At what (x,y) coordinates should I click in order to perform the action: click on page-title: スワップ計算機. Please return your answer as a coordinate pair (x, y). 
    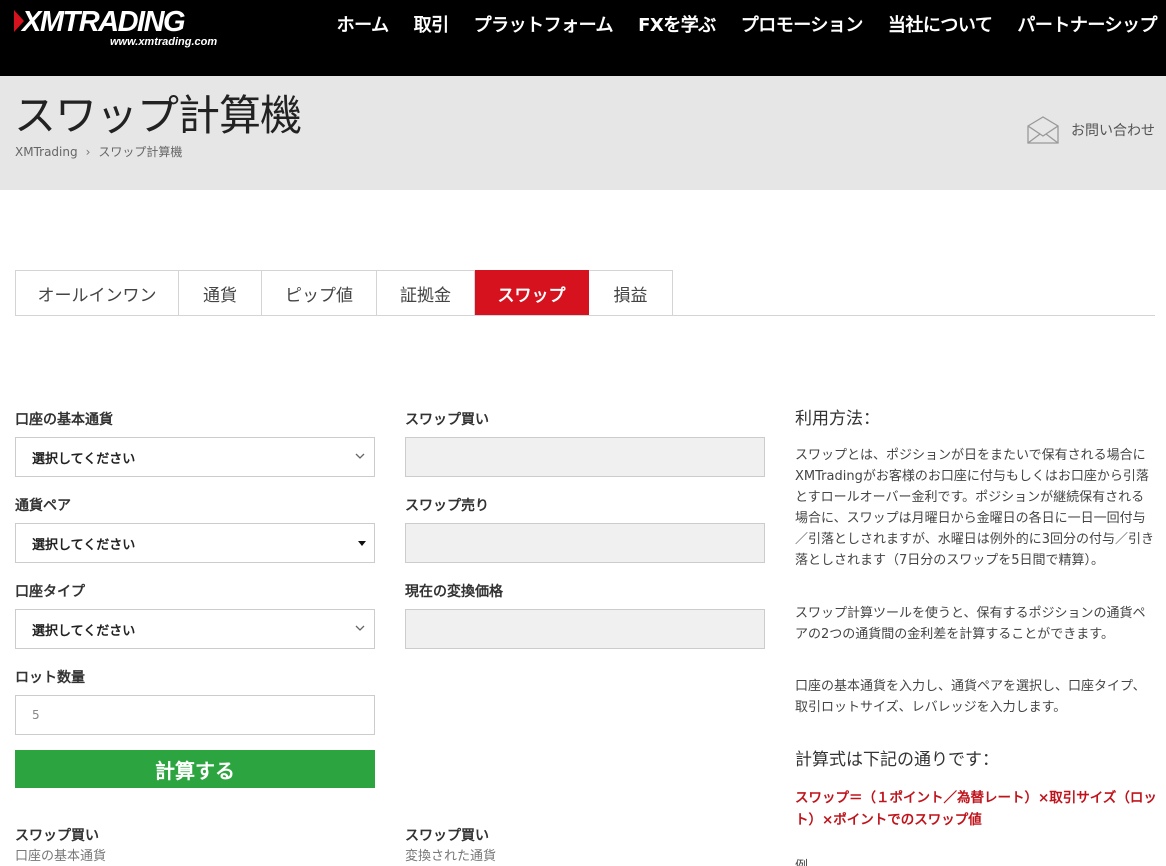
    Looking at the image, I should click on (158, 115).